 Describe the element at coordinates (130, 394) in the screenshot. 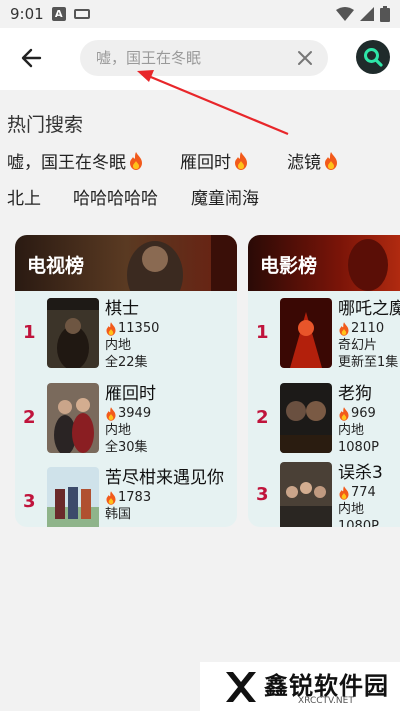

I see `item-title: 雁回时` at that location.